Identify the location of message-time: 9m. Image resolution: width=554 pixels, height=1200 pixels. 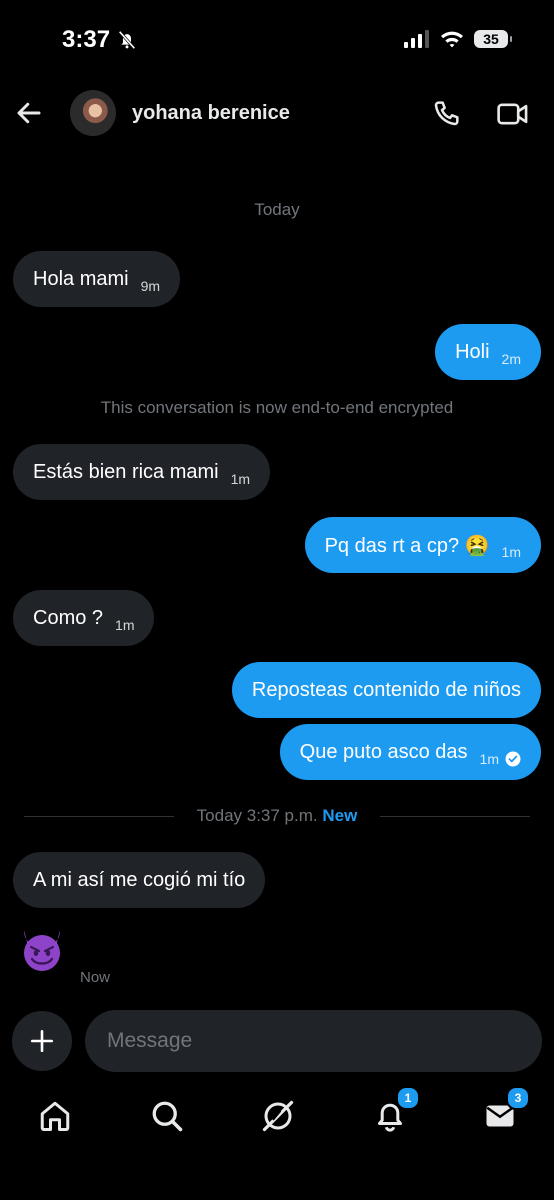
(150, 286).